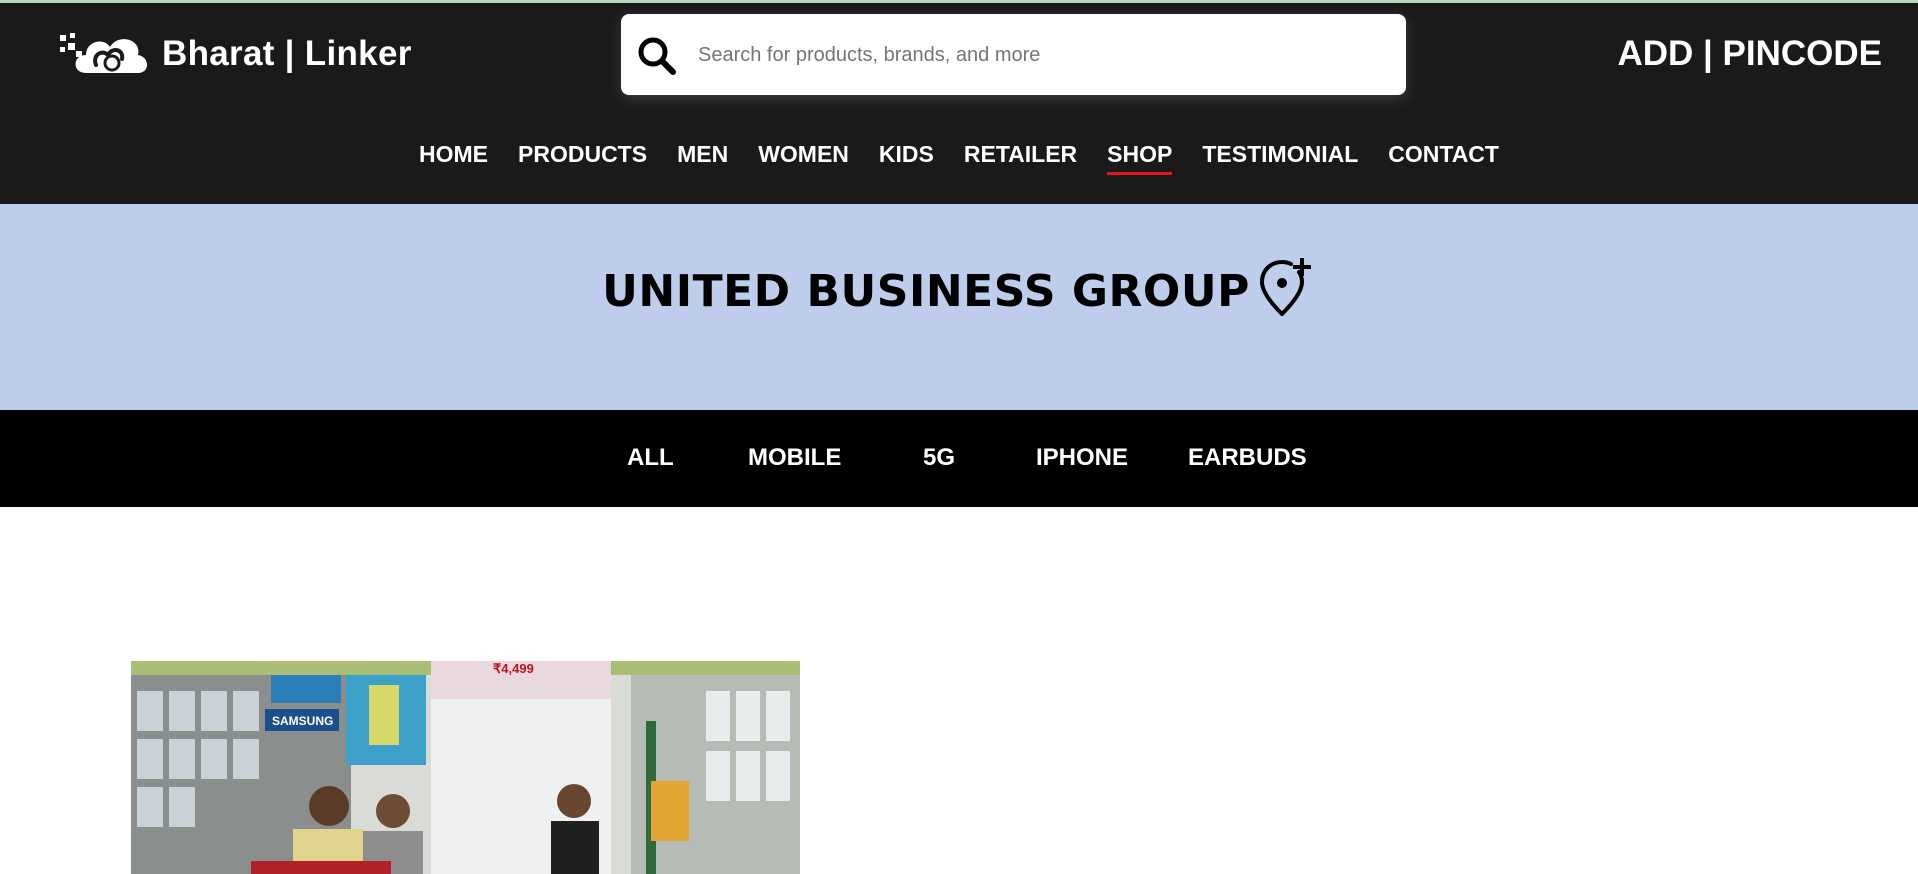  I want to click on shop-title: UNITED BUSINESS GROUP, so click(926, 291).